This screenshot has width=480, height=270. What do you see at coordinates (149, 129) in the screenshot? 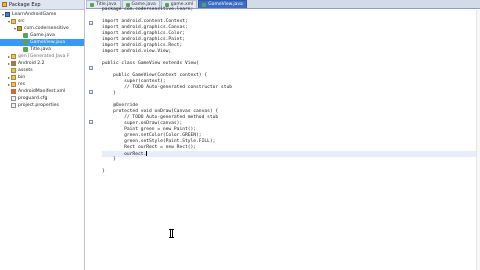
I see `code-line-text: Paint green = new Paint();` at bounding box center [149, 129].